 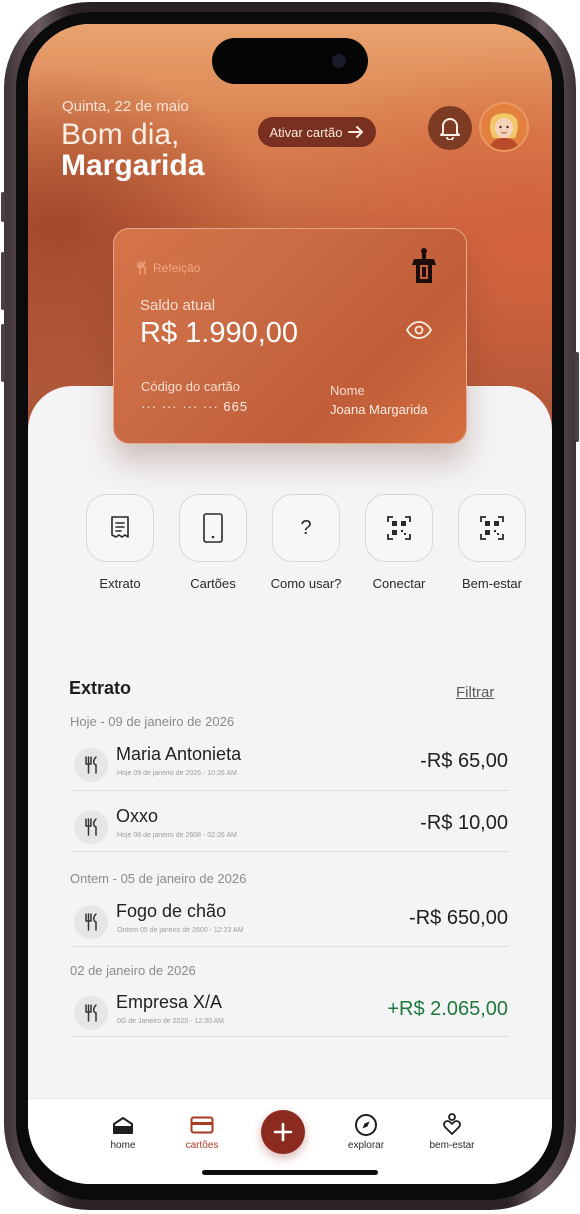 I want to click on card-code-label: Código do cartão, so click(x=191, y=386).